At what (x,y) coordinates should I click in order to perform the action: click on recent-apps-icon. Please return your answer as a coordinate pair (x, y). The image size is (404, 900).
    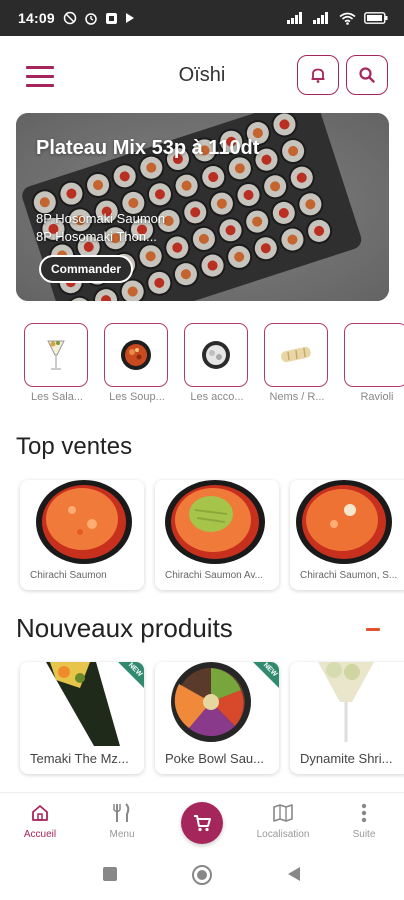
    Looking at the image, I should click on (110, 874).